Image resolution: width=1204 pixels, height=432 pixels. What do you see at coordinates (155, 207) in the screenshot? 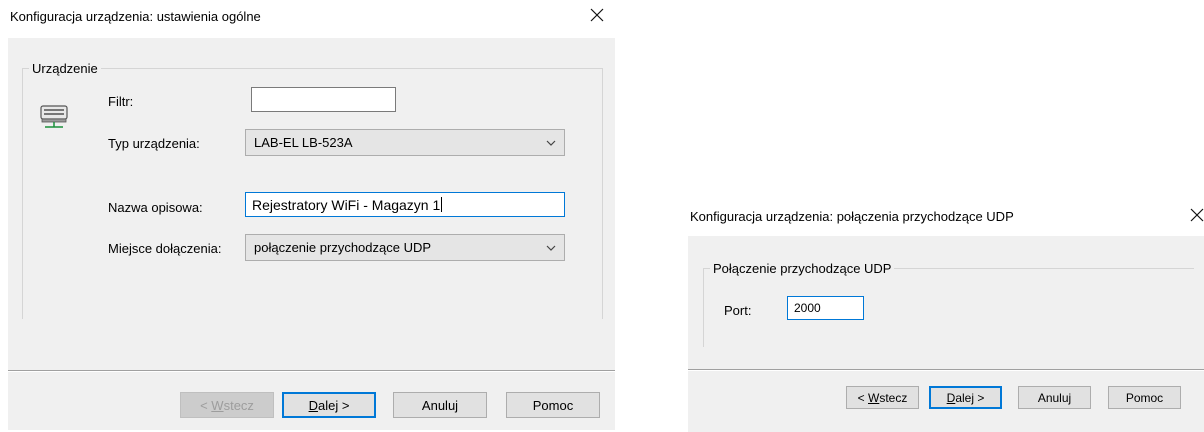
I see `description-label: Nazwa opisowa:` at bounding box center [155, 207].